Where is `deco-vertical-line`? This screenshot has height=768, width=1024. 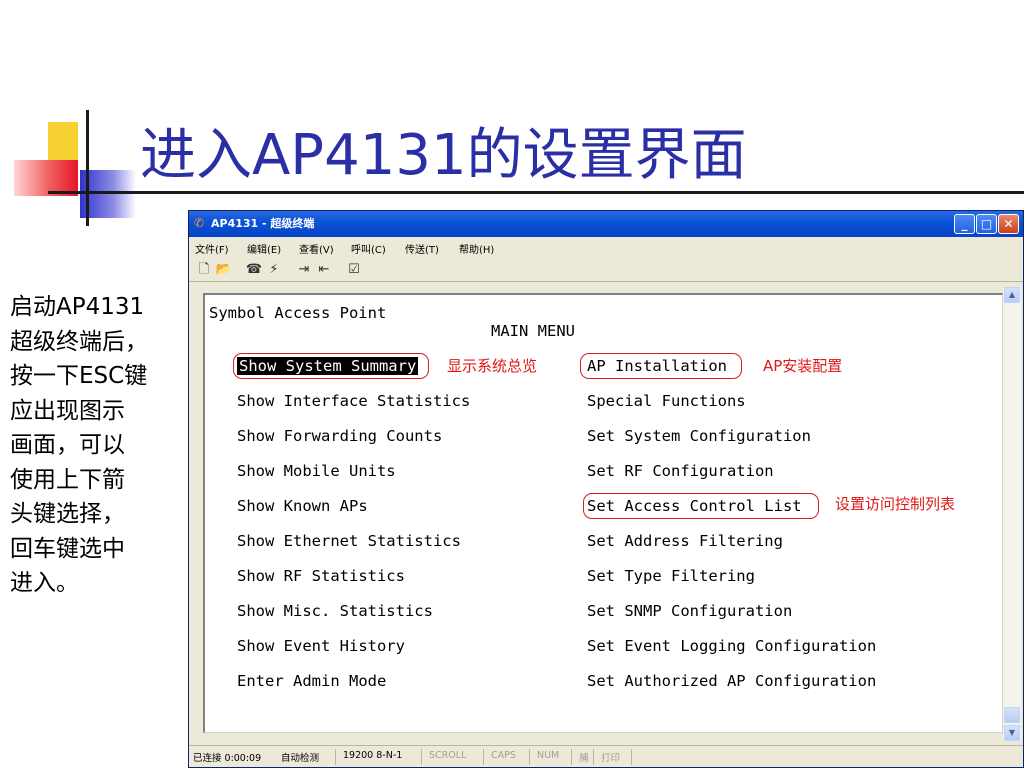
deco-vertical-line is located at coordinates (87, 168).